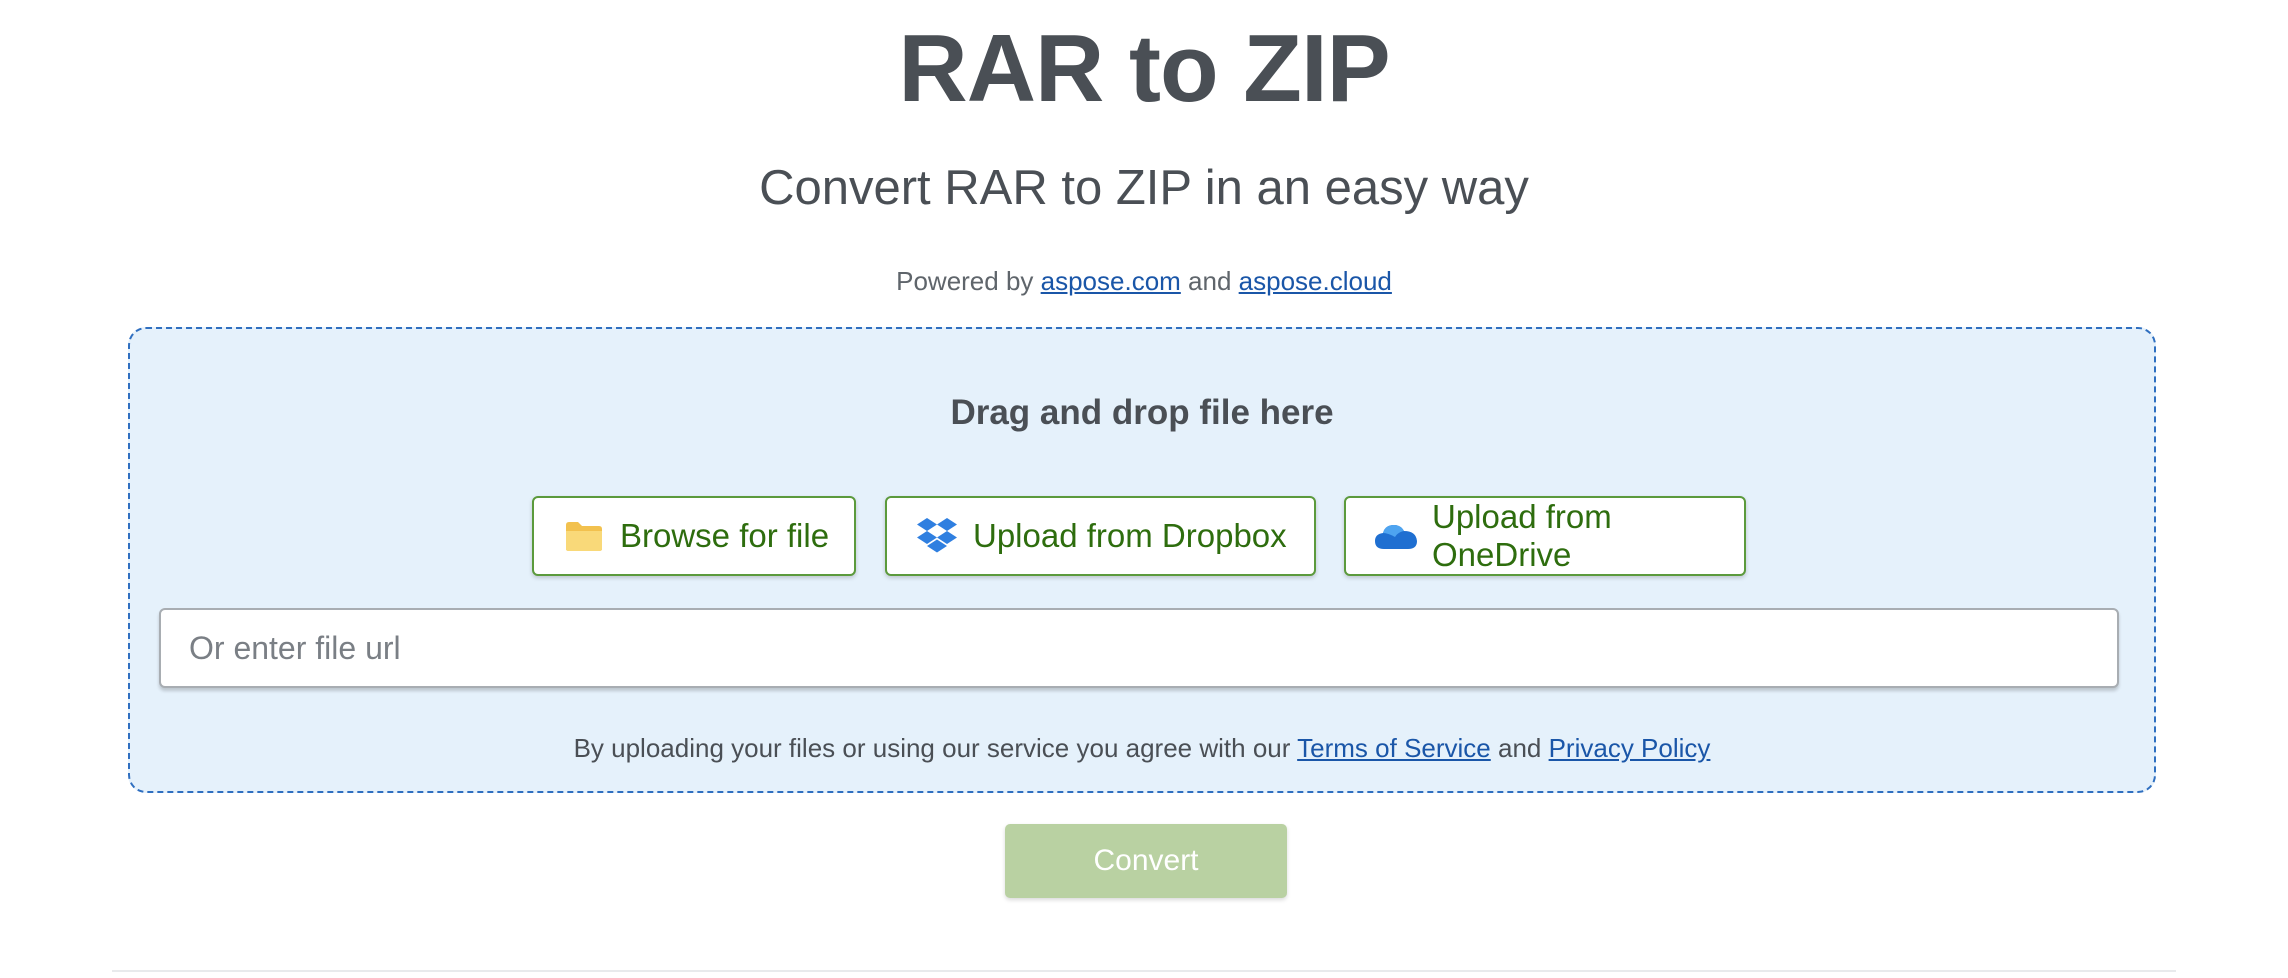 This screenshot has height=978, width=2288. Describe the element at coordinates (1315, 281) in the screenshot. I see `aspose-cloud-link: aspose.cloud` at that location.